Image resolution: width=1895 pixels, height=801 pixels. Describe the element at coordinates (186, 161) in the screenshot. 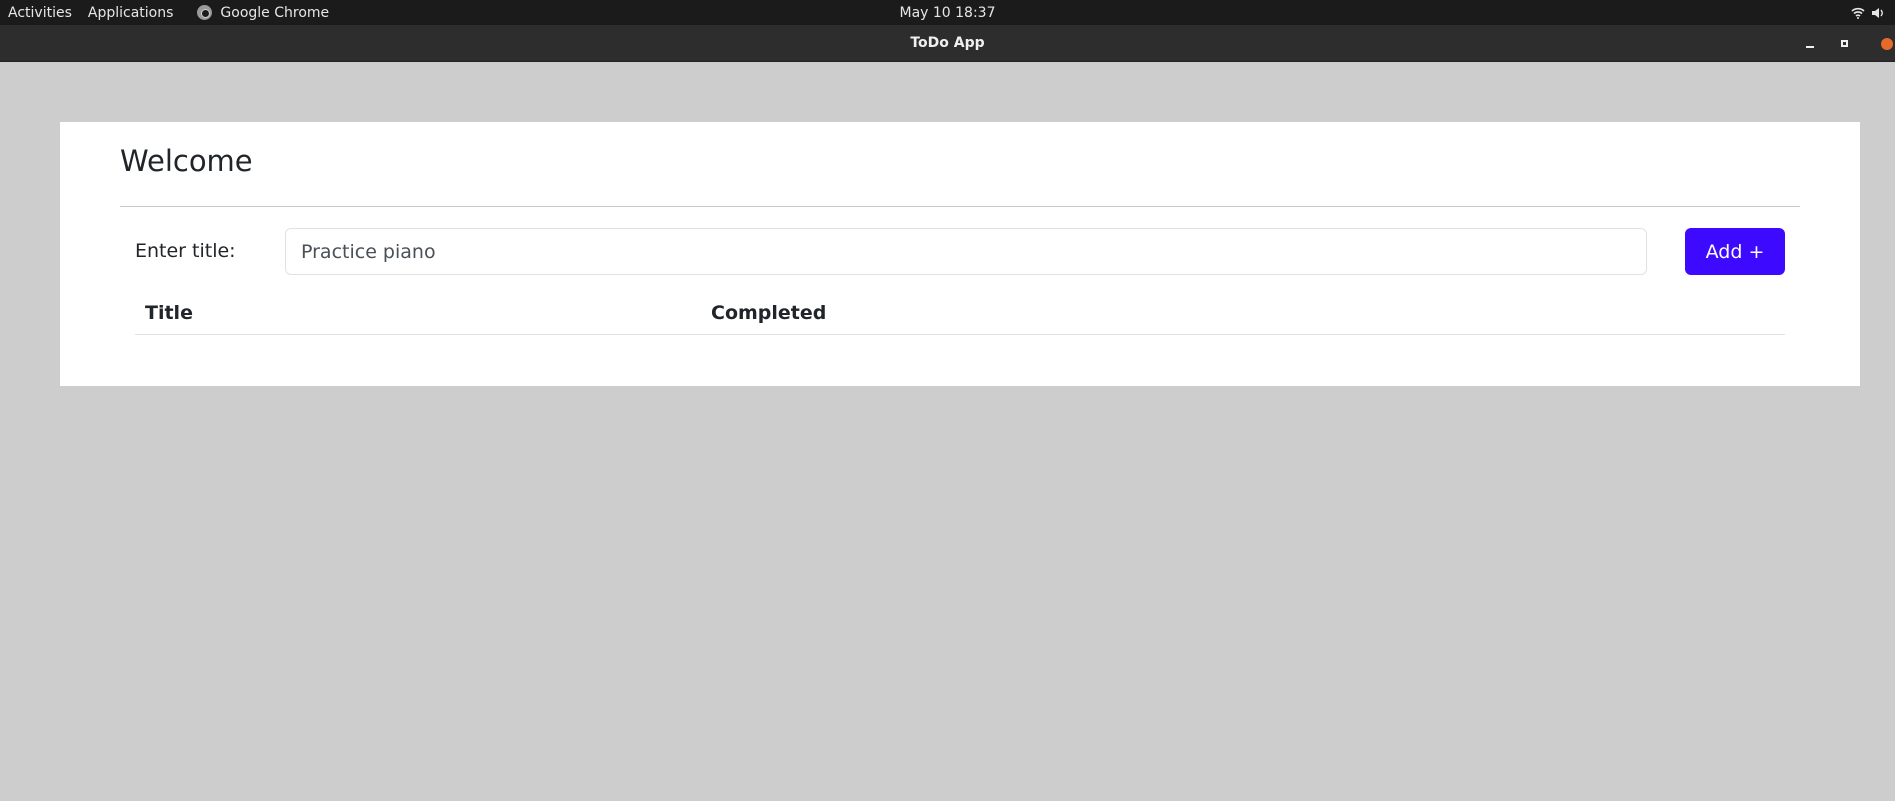

I see `page-title: Welcome` at that location.